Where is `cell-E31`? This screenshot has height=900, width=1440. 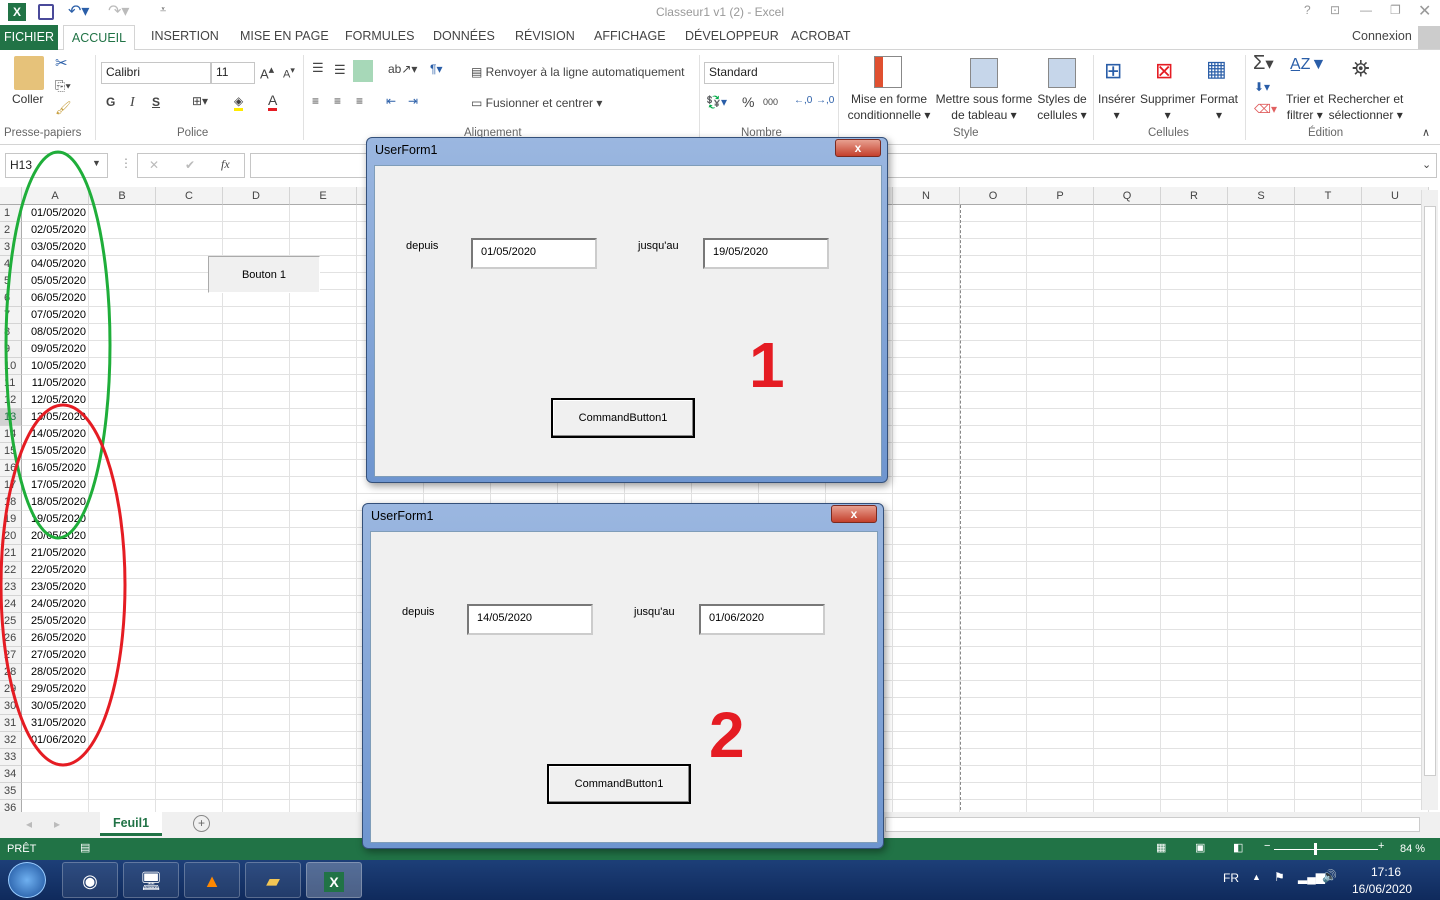 cell-E31 is located at coordinates (323, 723).